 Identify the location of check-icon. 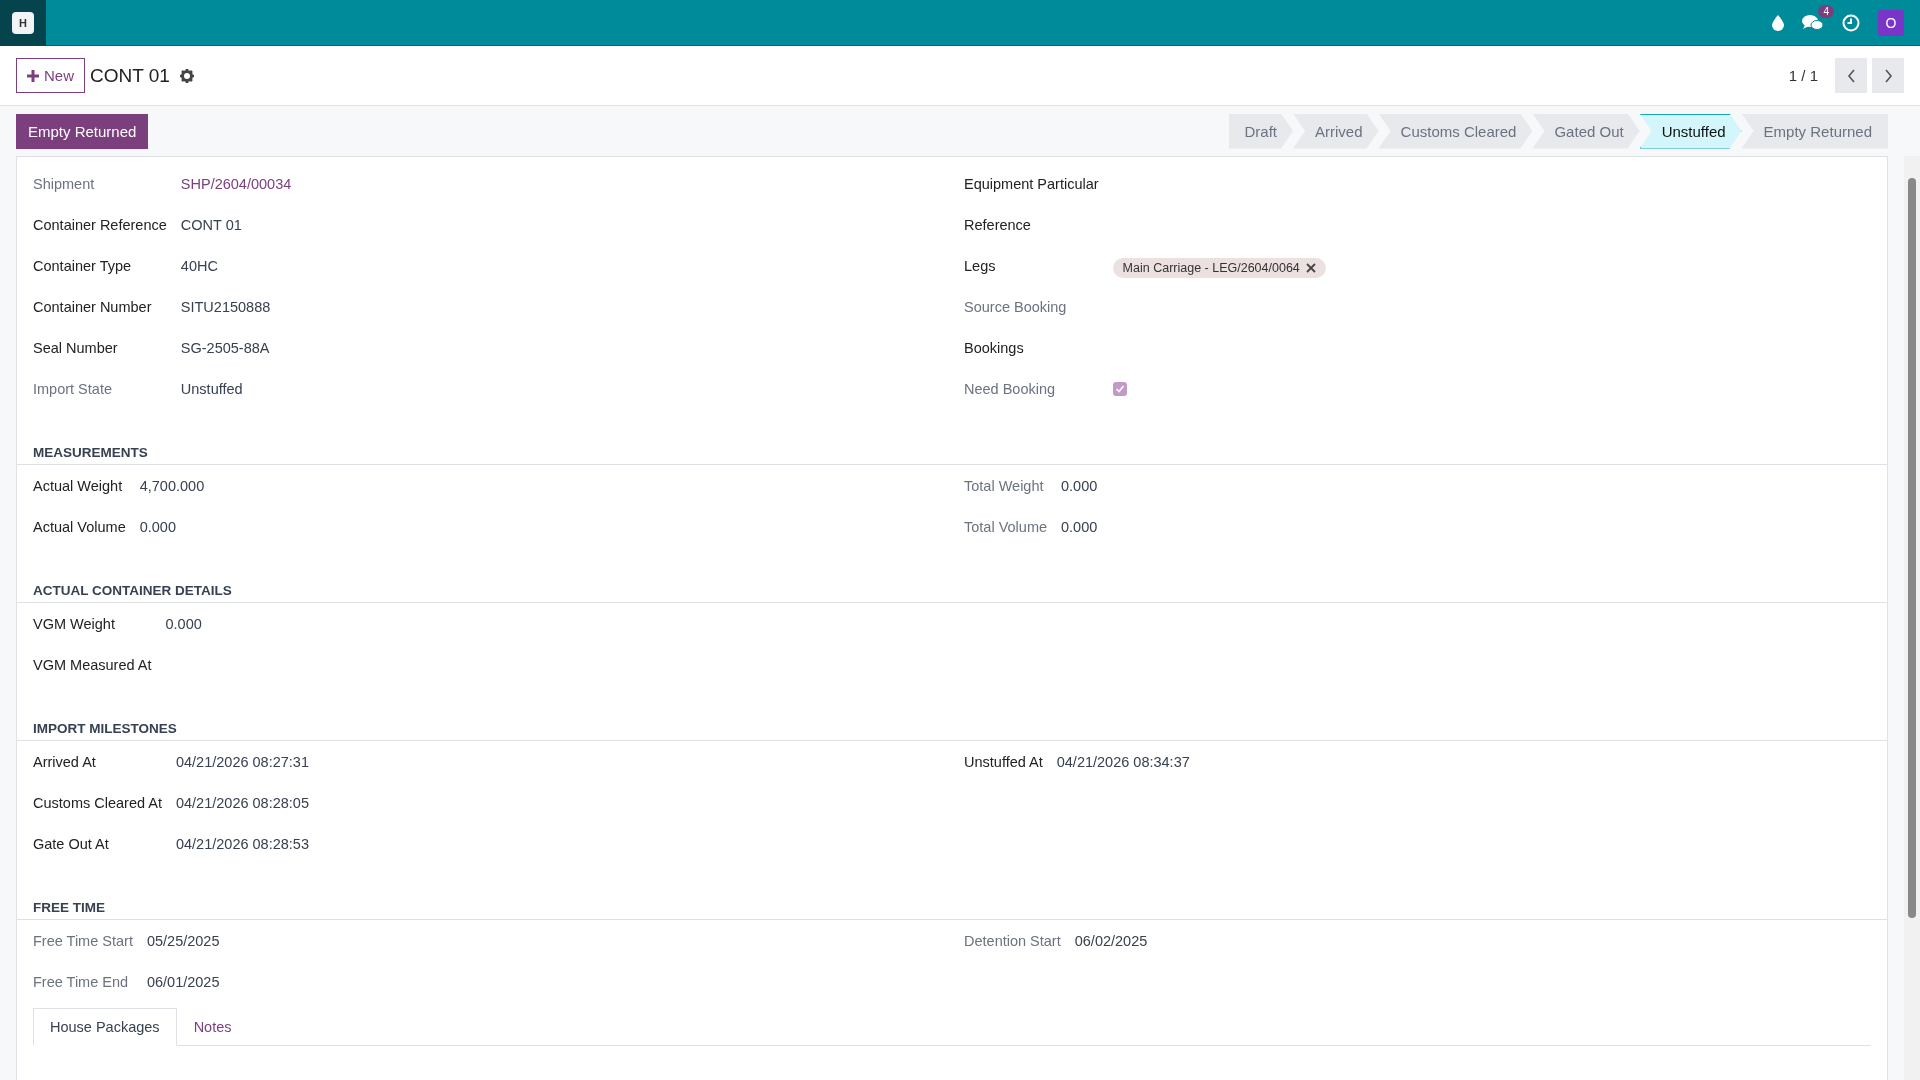
(1119, 388).